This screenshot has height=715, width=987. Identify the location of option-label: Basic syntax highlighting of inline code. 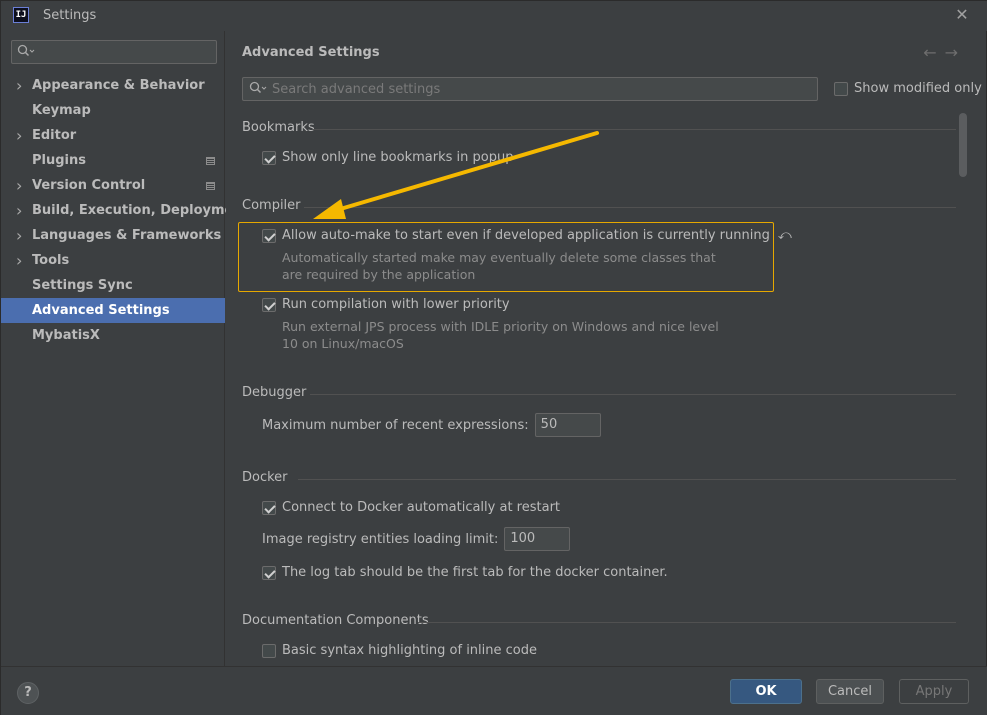
(409, 650).